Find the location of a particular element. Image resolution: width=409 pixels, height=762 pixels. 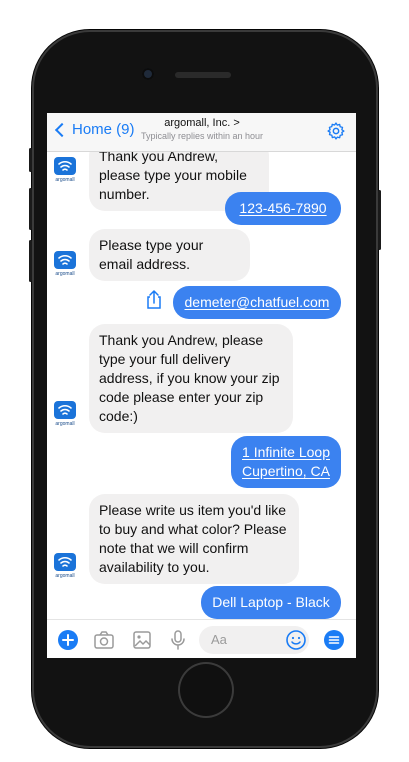

page-title: argomall, Inc. > is located at coordinates (202, 123).